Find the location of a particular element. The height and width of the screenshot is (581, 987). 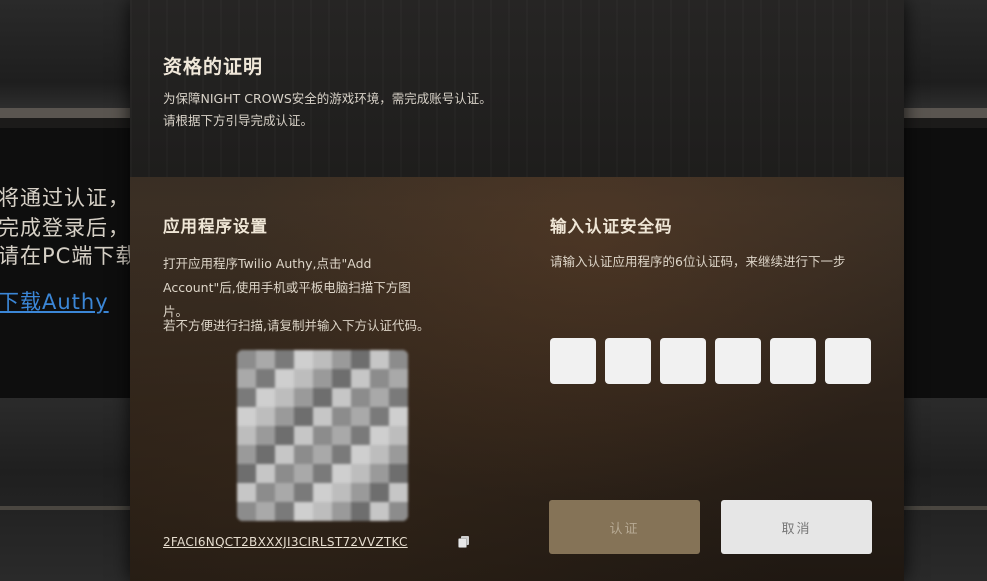

verify-button: 认证 is located at coordinates (624, 527).